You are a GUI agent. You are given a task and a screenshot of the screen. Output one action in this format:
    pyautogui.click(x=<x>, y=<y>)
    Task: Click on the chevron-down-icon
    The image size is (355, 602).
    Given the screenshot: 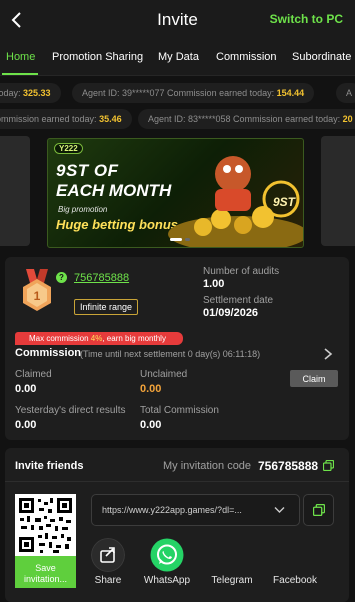 What is the action you would take?
    pyautogui.click(x=279, y=510)
    